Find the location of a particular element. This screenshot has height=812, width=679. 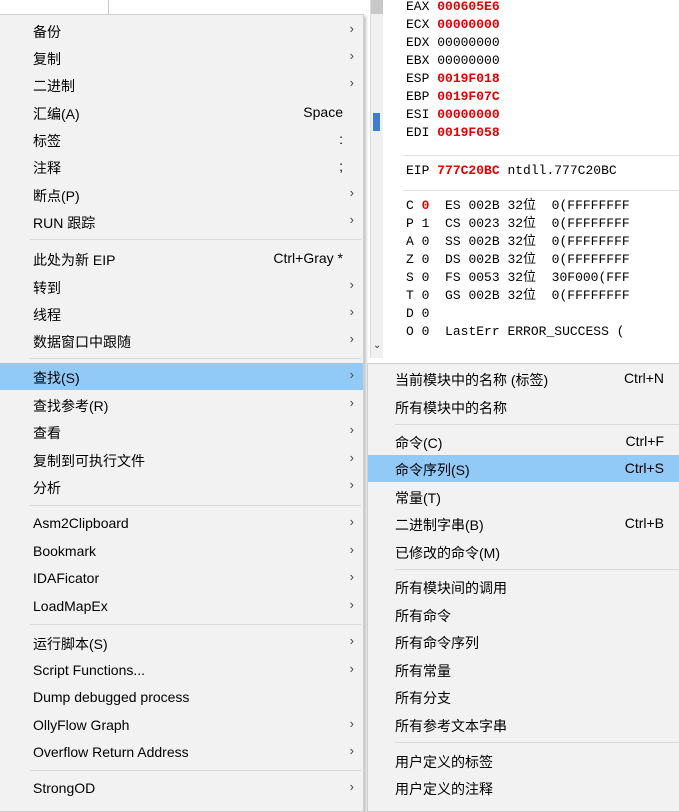

register-name: EDI is located at coordinates (418, 132).